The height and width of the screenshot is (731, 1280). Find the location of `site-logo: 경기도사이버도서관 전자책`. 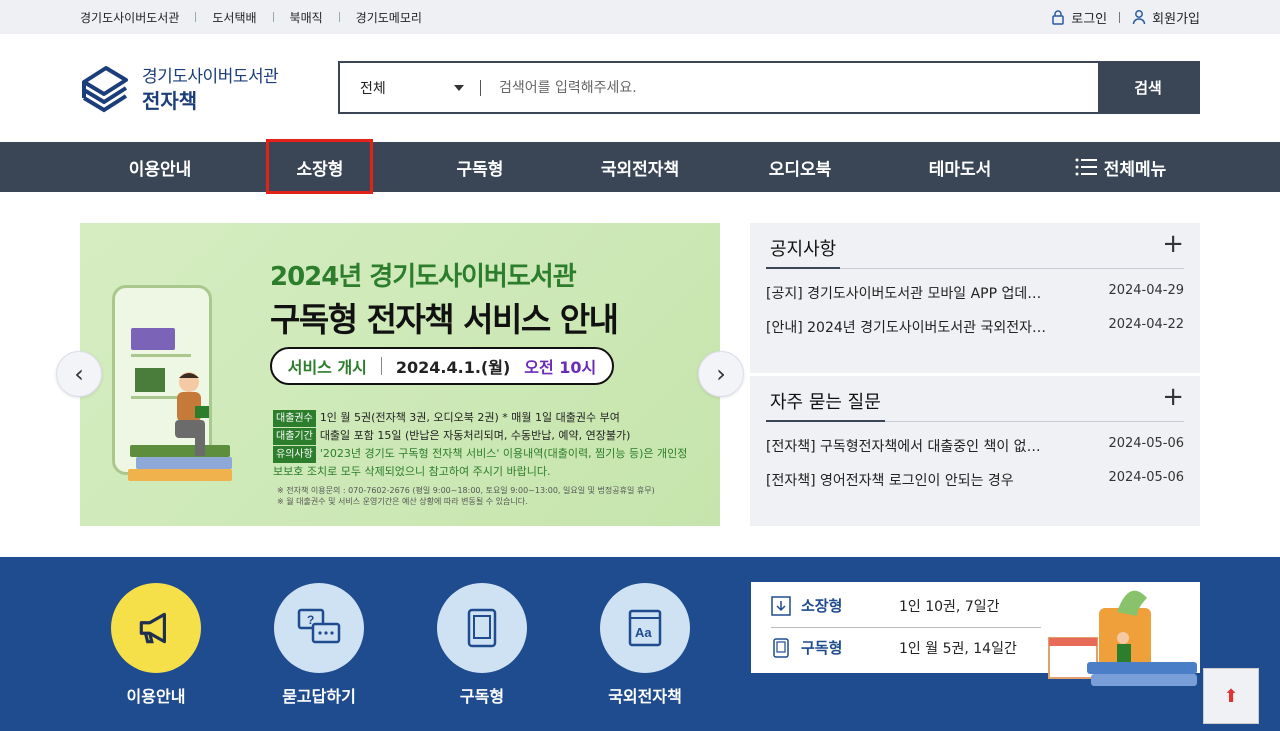

site-logo: 경기도사이버도서관 전자책 is located at coordinates (179, 88).